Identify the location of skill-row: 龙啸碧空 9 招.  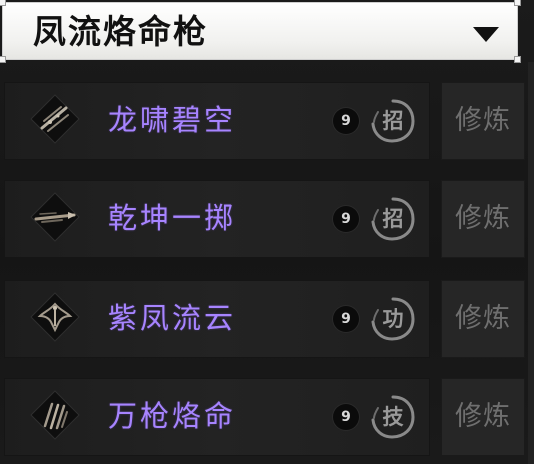
(217, 121).